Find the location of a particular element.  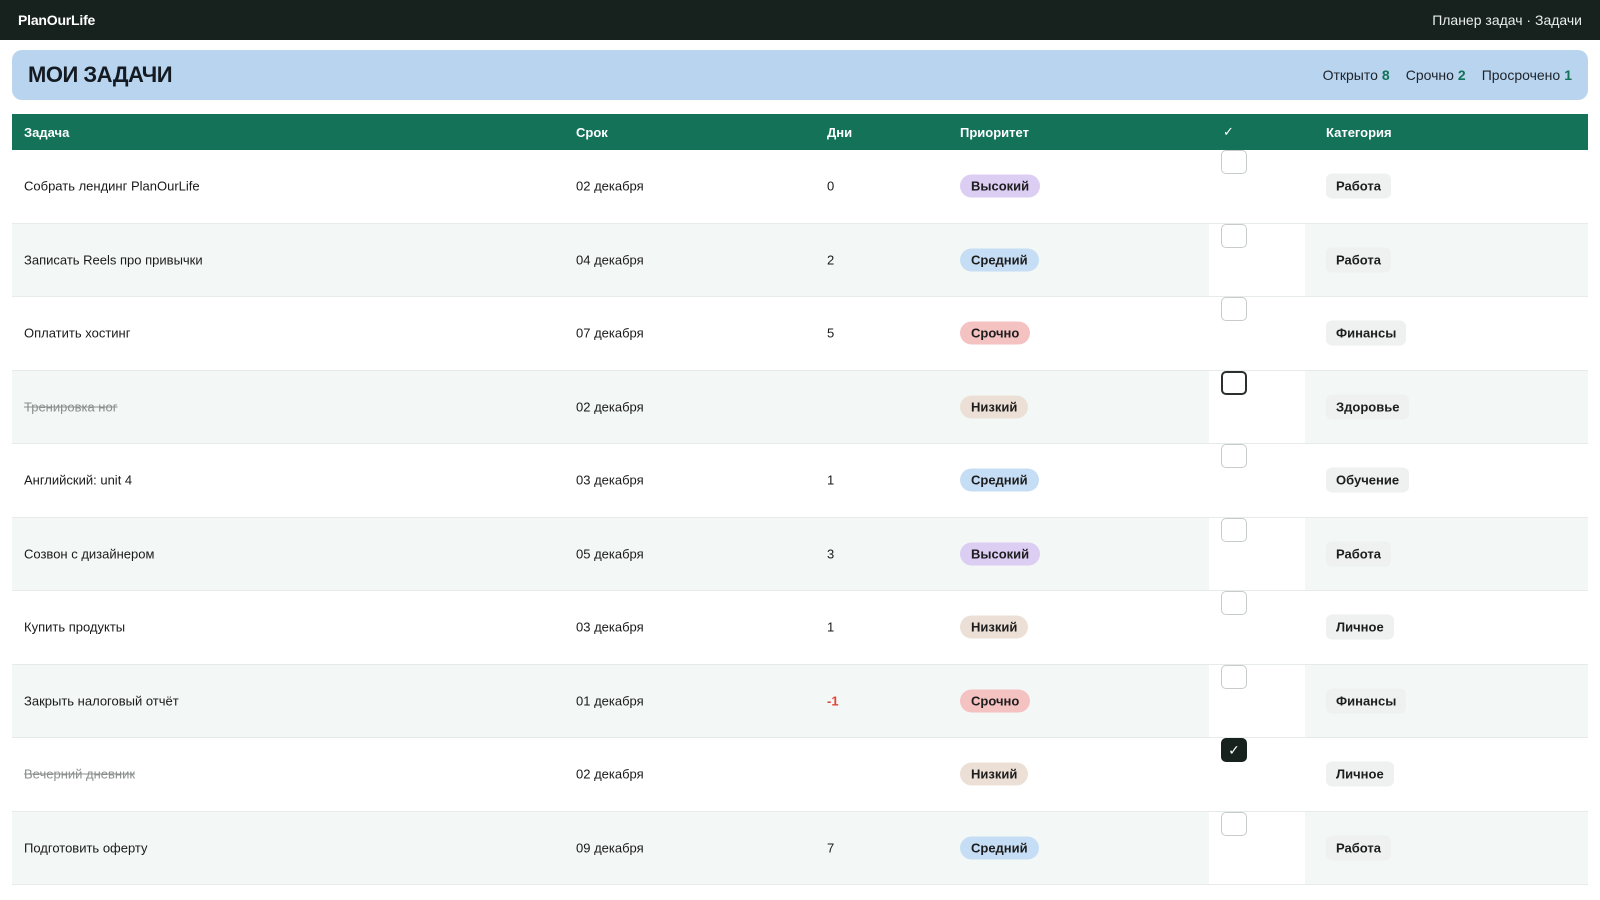

task-title: Купить продукты is located at coordinates (74, 627).